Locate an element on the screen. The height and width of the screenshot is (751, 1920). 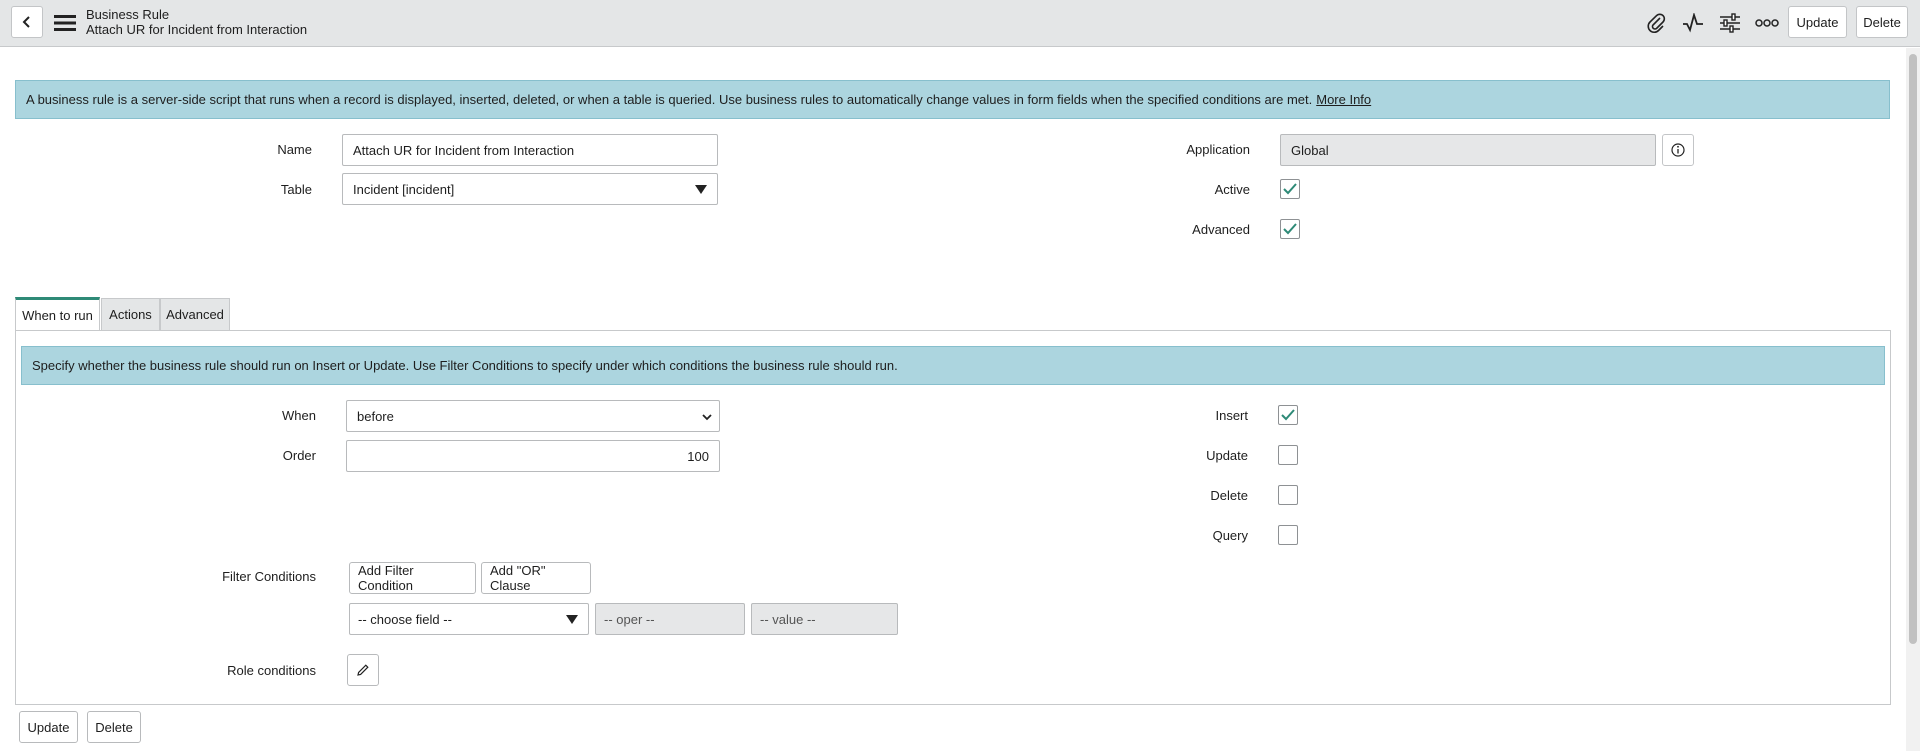
update-checkbox is located at coordinates (1288, 455).